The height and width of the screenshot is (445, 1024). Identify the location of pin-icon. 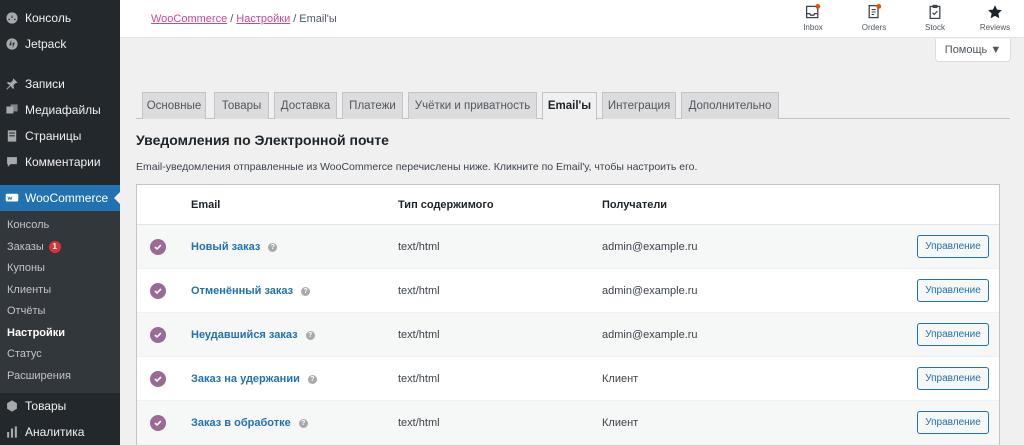
(12, 84).